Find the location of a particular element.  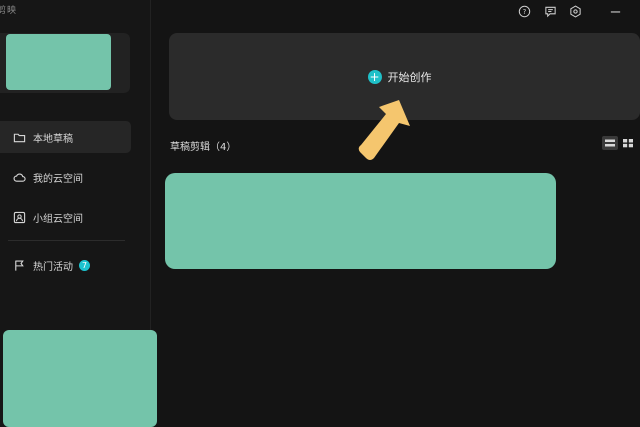

sidebar-item-my-cloud: 我的云空间 is located at coordinates (65, 177).